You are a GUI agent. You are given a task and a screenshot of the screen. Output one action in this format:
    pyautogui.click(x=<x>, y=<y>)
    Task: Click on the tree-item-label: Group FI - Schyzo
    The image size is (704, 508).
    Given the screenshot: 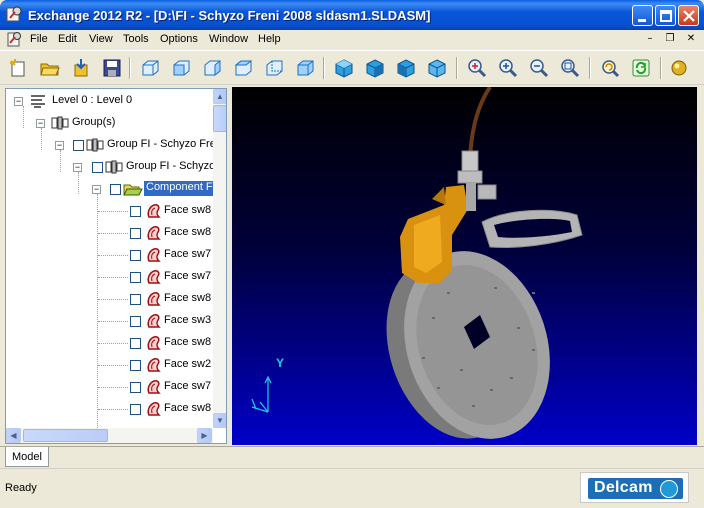 What is the action you would take?
    pyautogui.click(x=171, y=166)
    